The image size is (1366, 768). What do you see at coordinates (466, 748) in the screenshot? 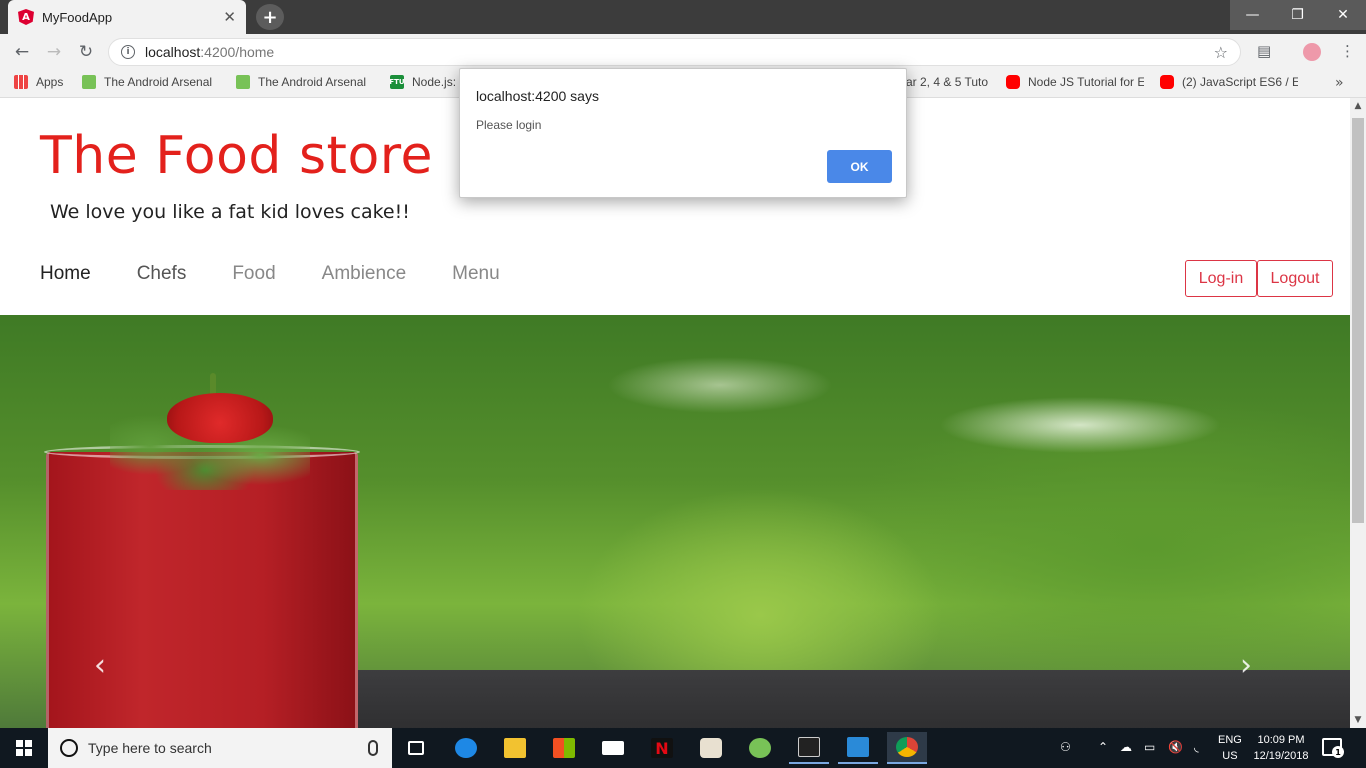
I see `edge-icon` at bounding box center [466, 748].